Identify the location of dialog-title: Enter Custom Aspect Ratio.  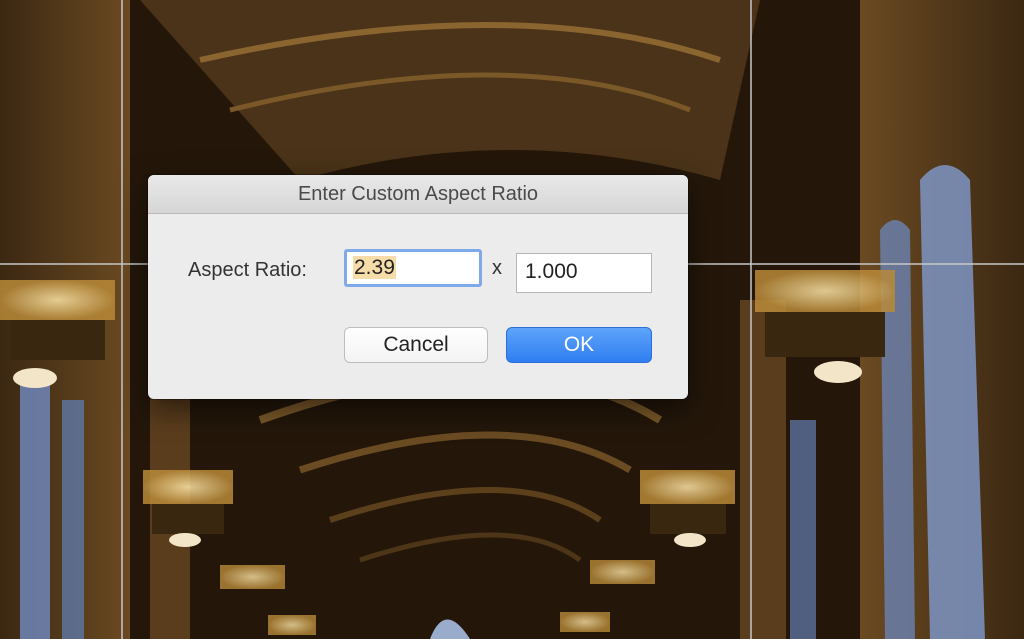
(418, 193).